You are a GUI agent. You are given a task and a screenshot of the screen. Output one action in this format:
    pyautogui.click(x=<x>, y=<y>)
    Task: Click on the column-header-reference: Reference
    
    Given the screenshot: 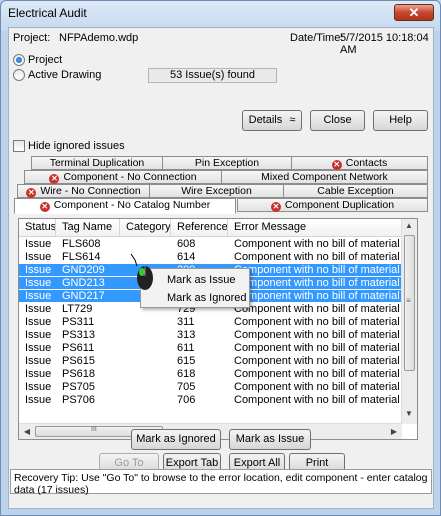 What is the action you would take?
    pyautogui.click(x=199, y=228)
    